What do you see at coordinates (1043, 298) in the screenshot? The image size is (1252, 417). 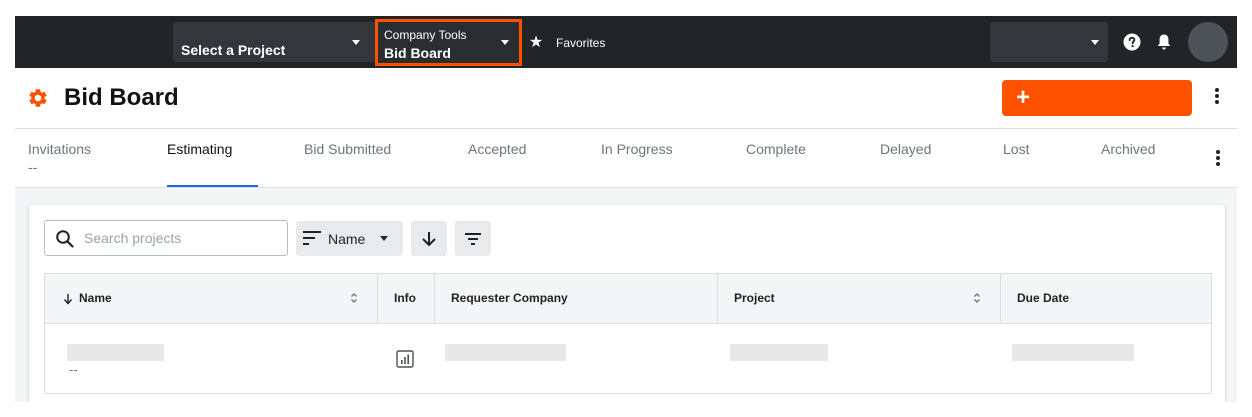 I see `column-header-due-date-label: Due Date` at bounding box center [1043, 298].